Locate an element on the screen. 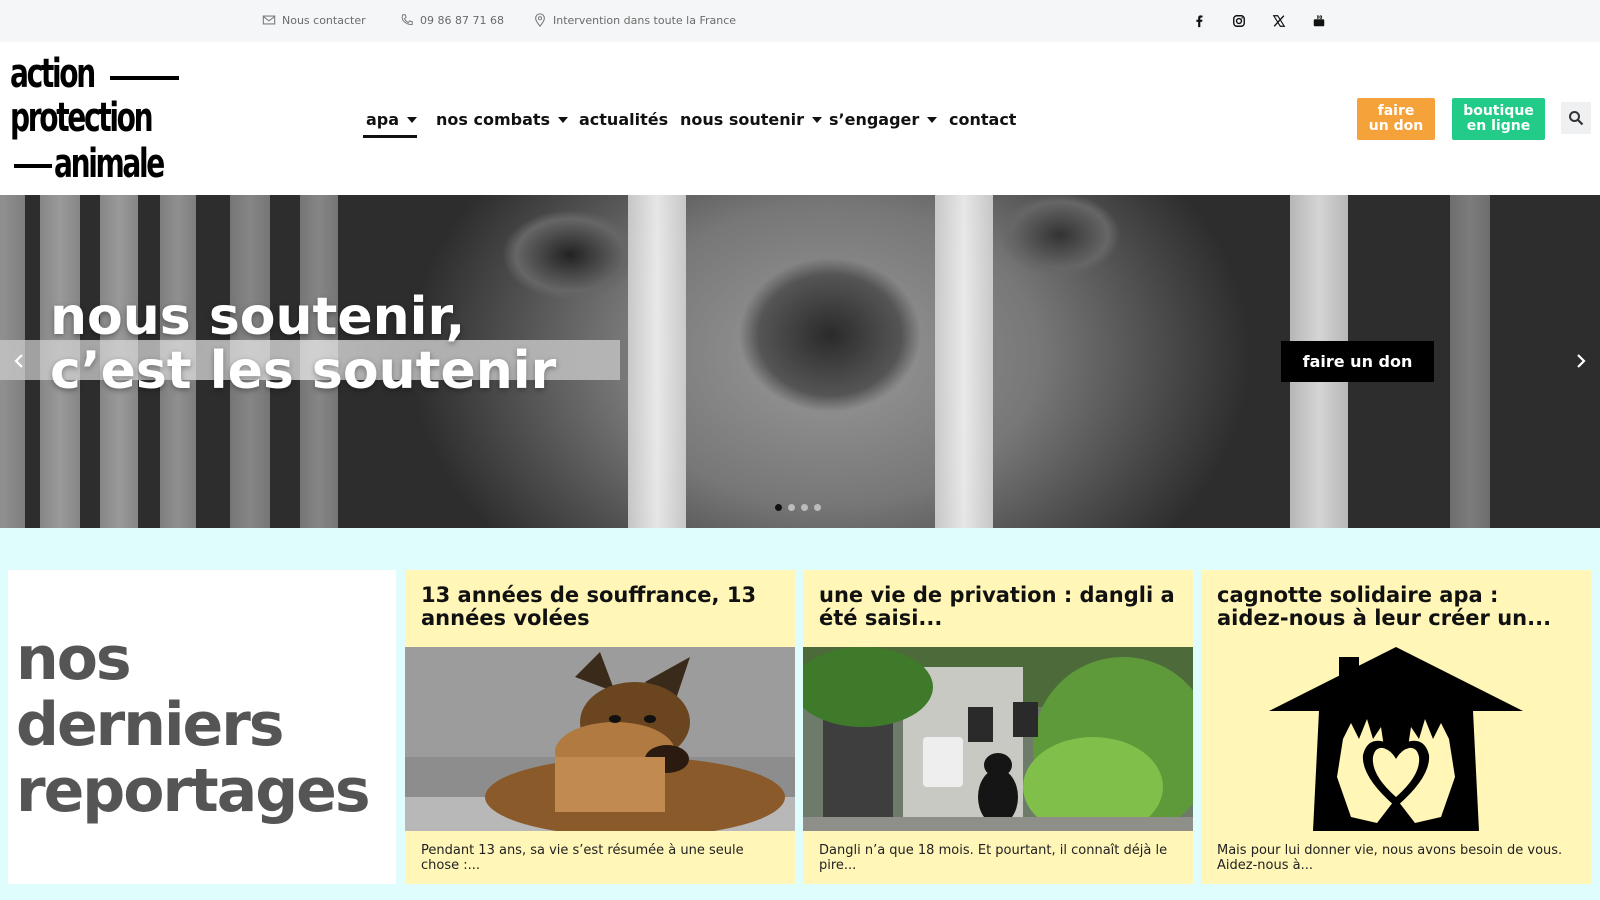 The image size is (1600, 900). nav-item-actualites: actualités is located at coordinates (623, 119).